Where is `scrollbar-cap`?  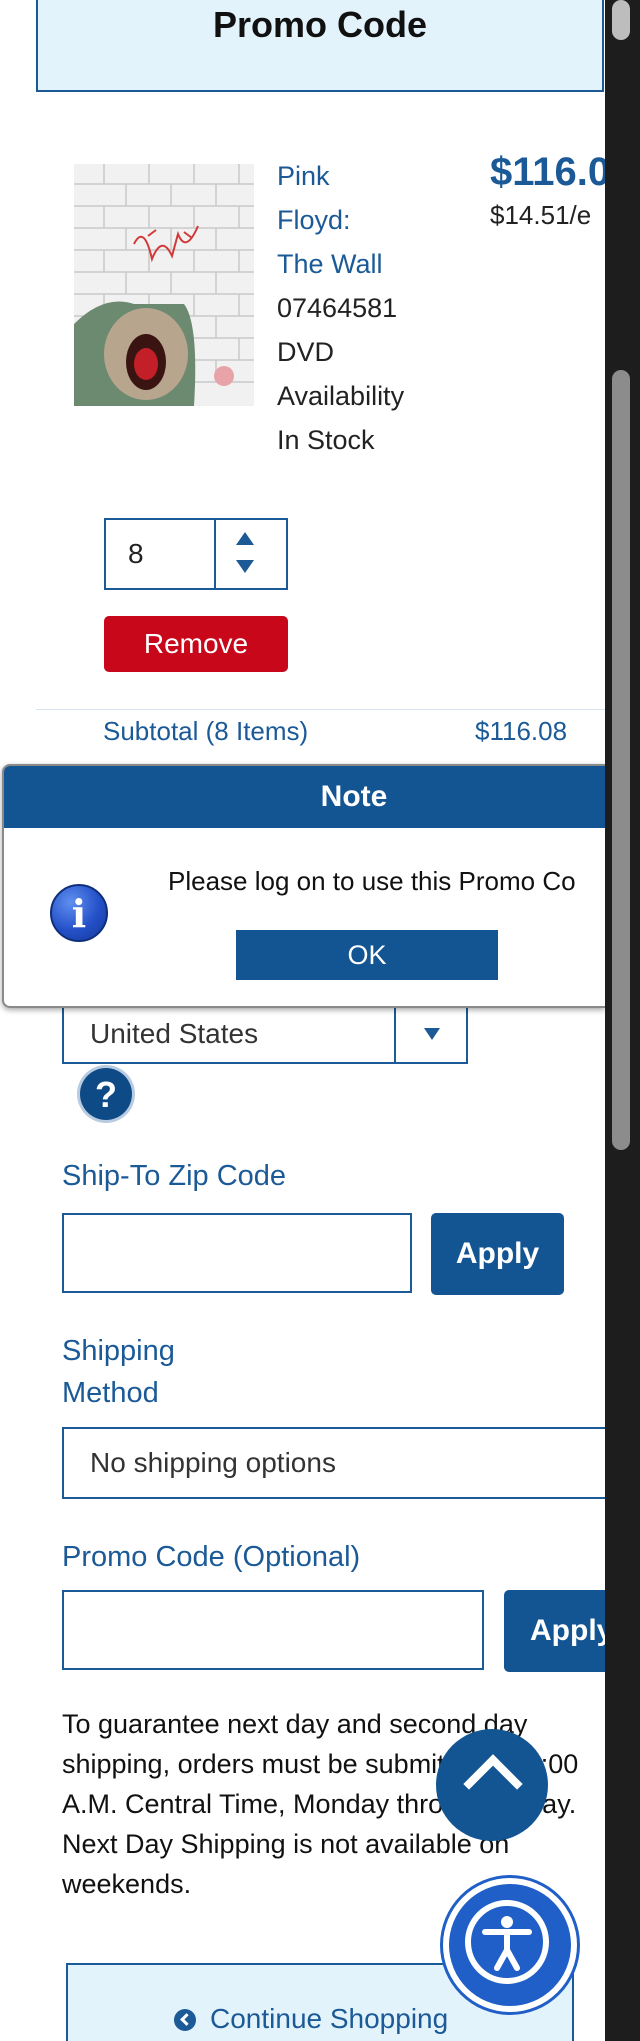
scrollbar-cap is located at coordinates (621, 20).